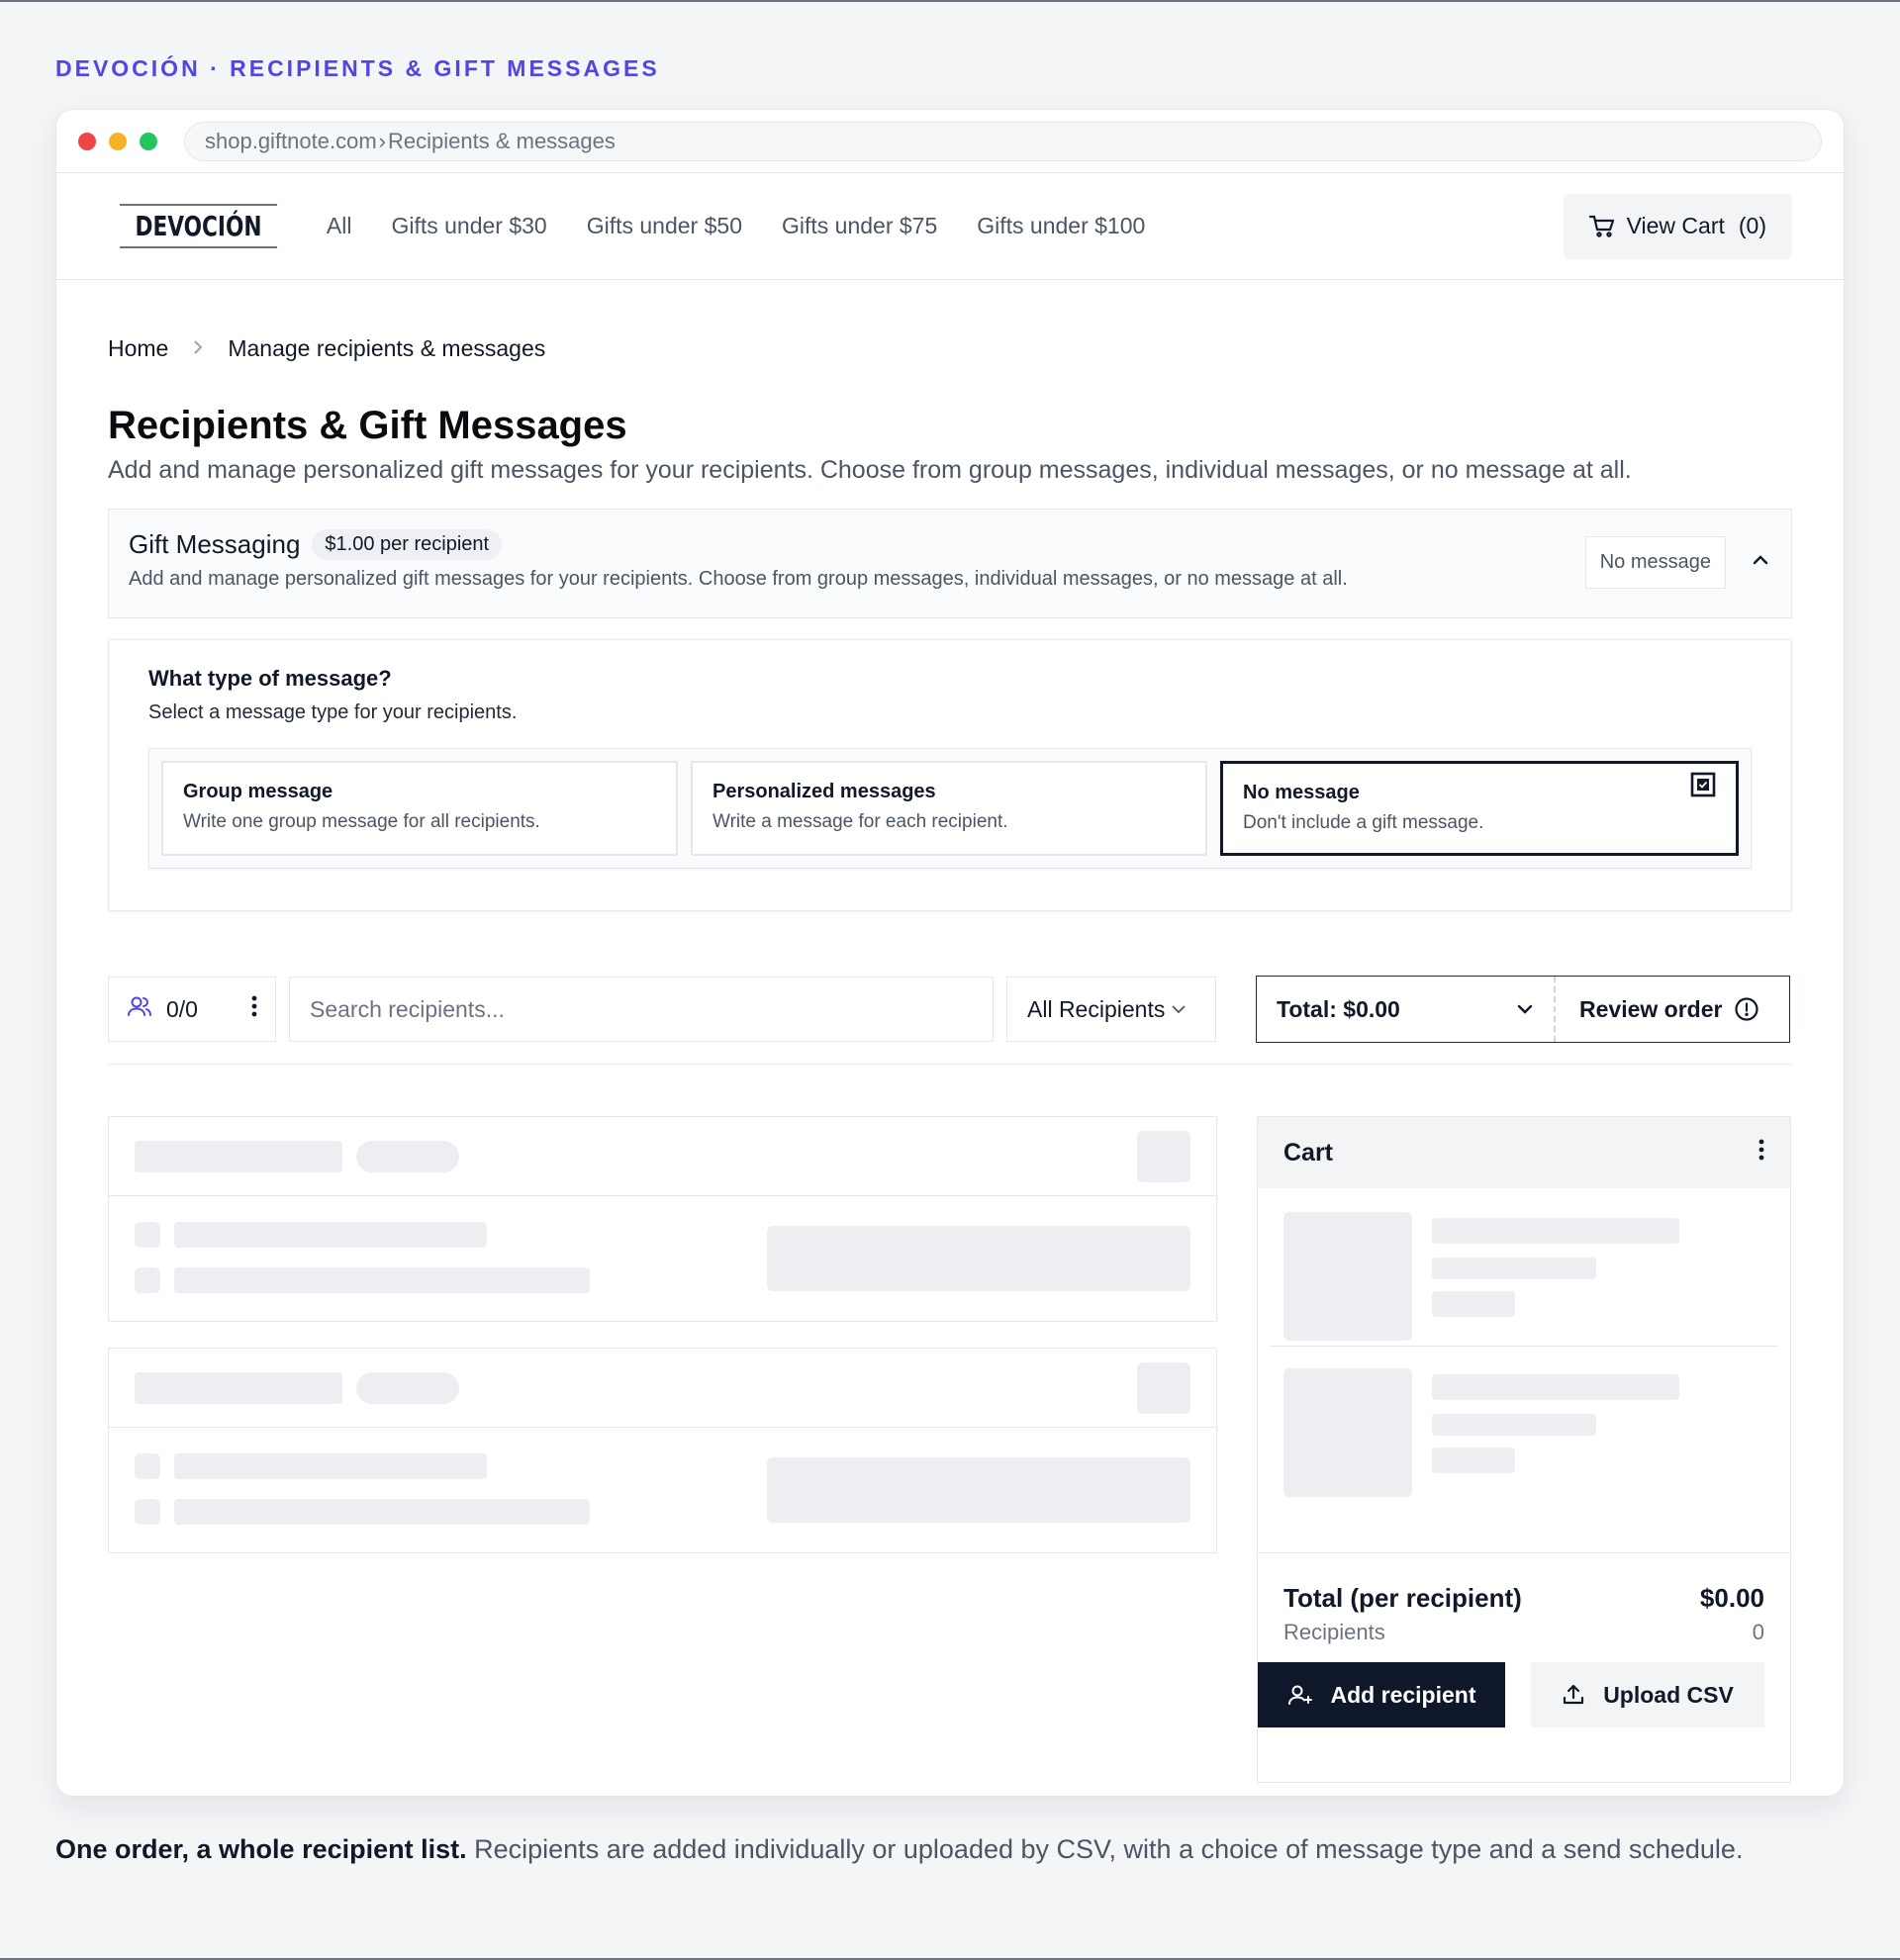 This screenshot has height=1960, width=1900. What do you see at coordinates (1601, 226) in the screenshot?
I see `shopping-cart-icon` at bounding box center [1601, 226].